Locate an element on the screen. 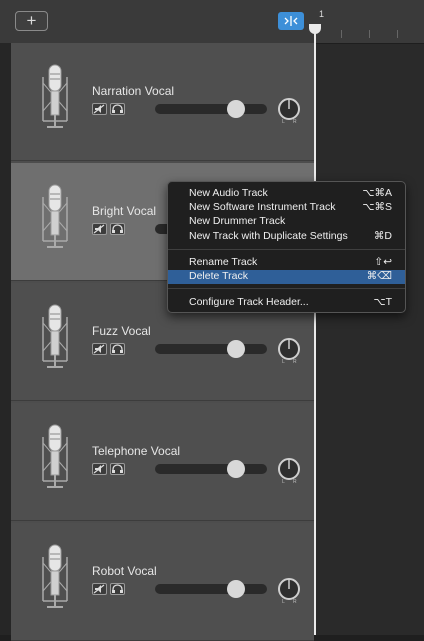  track-header: Narration Vocal L R is located at coordinates (162, 102).